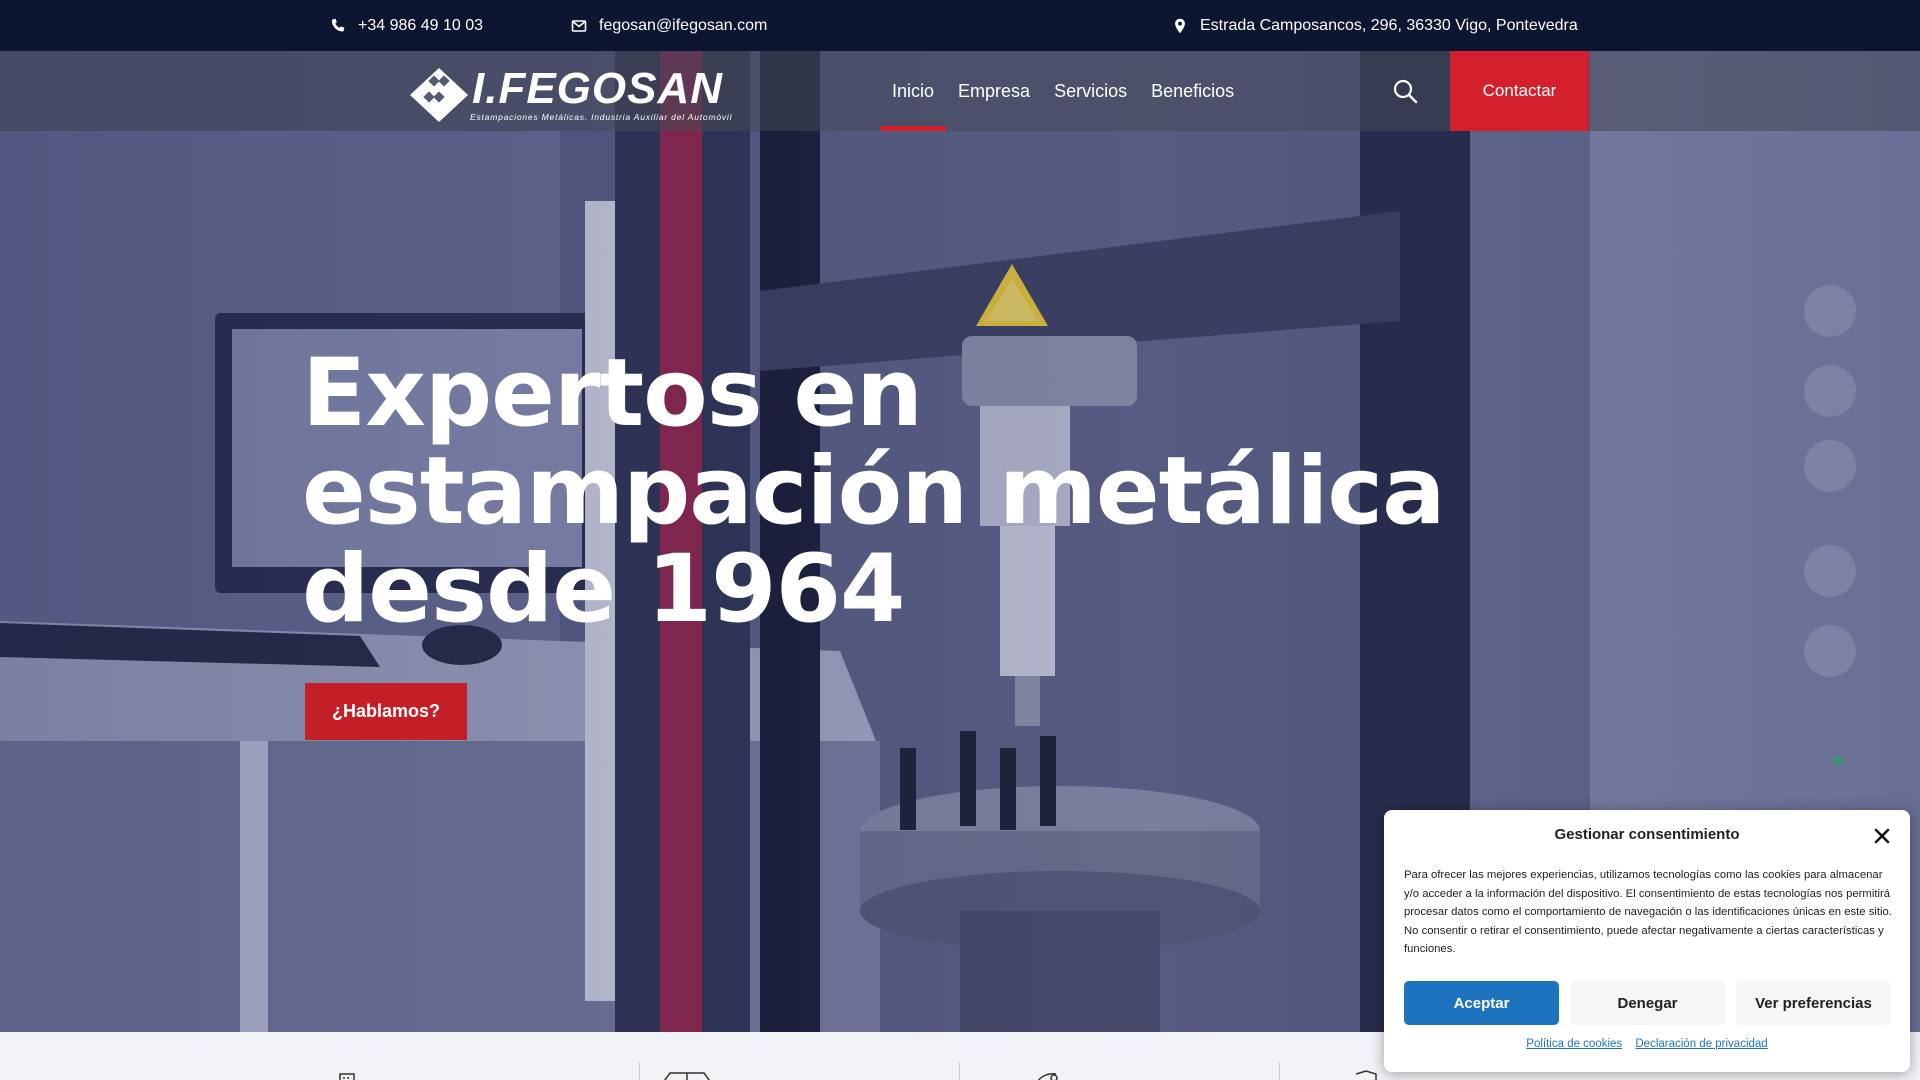  I want to click on privacy-statement-link: Declaración de privacidad, so click(1701, 1044).